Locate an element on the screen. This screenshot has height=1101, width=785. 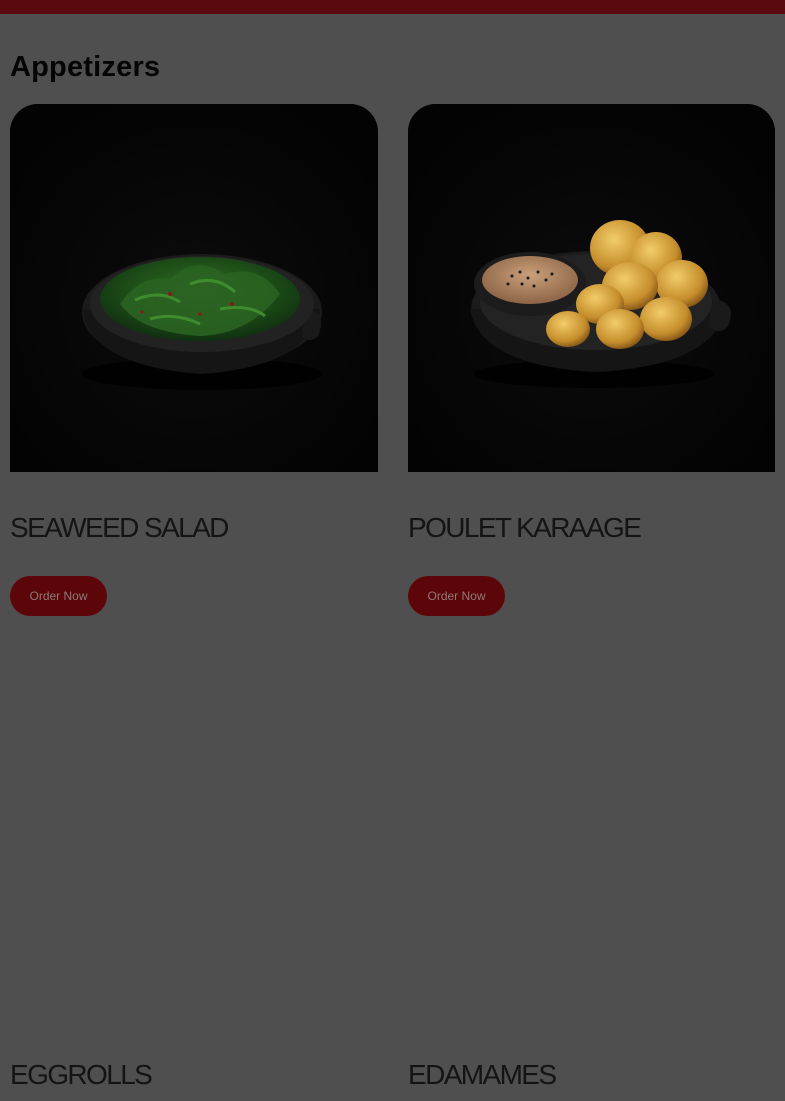
item-name-edamames: EDAMAMES is located at coordinates (482, 1074).